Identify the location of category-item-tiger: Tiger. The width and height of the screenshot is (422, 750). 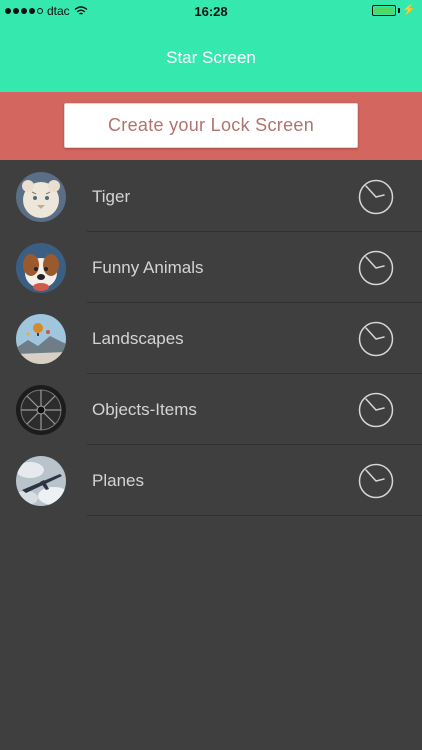
(211, 196).